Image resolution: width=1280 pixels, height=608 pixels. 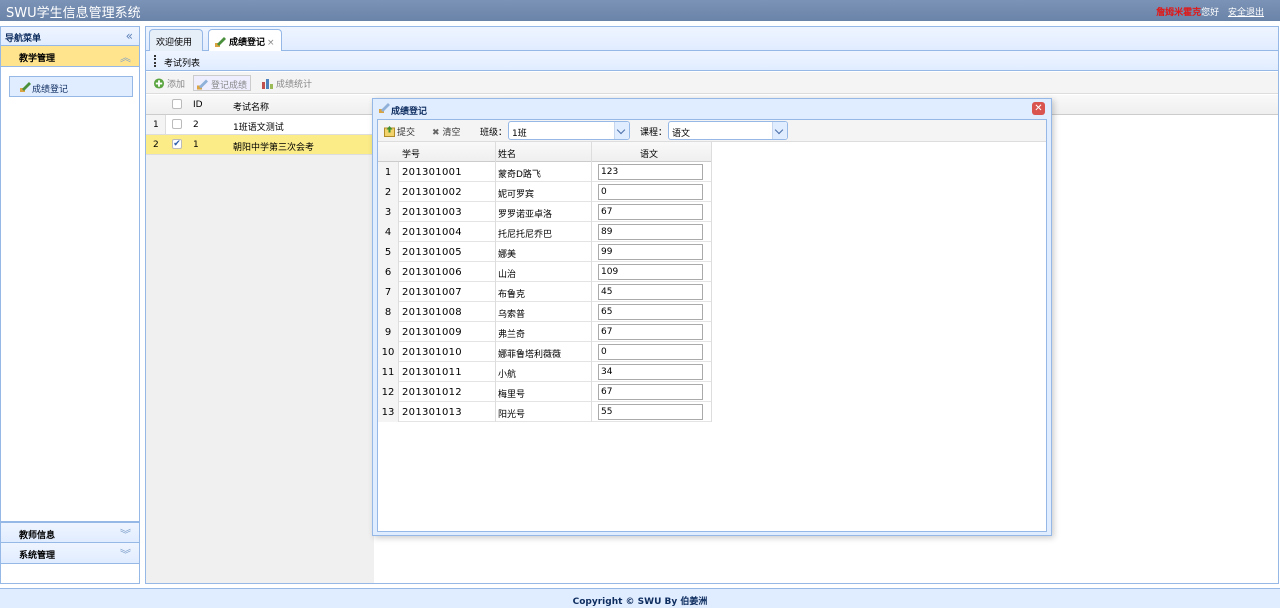 I want to click on student-id: 201301010, so click(x=432, y=352).